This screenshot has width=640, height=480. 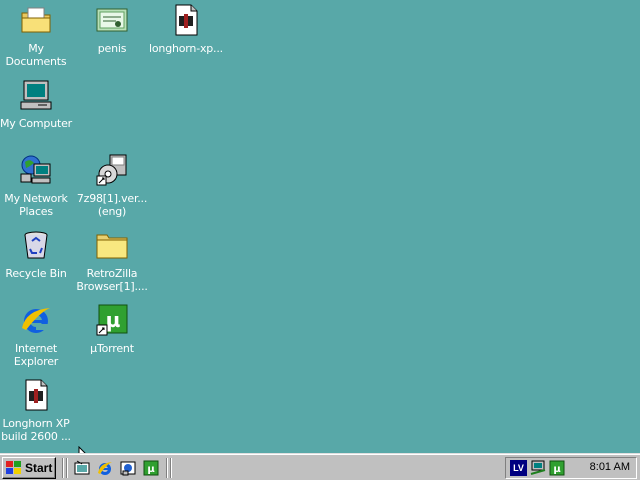 I want to click on folder-documents-icon, so click(x=36, y=20).